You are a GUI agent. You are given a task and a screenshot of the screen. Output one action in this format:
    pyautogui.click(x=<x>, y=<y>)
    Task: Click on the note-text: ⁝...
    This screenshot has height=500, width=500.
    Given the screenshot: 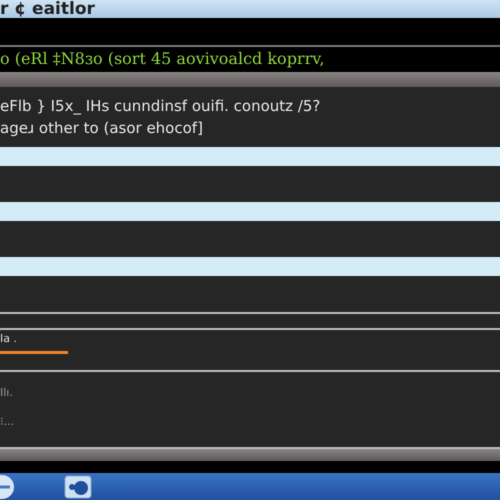 What is the action you would take?
    pyautogui.click(x=7, y=421)
    